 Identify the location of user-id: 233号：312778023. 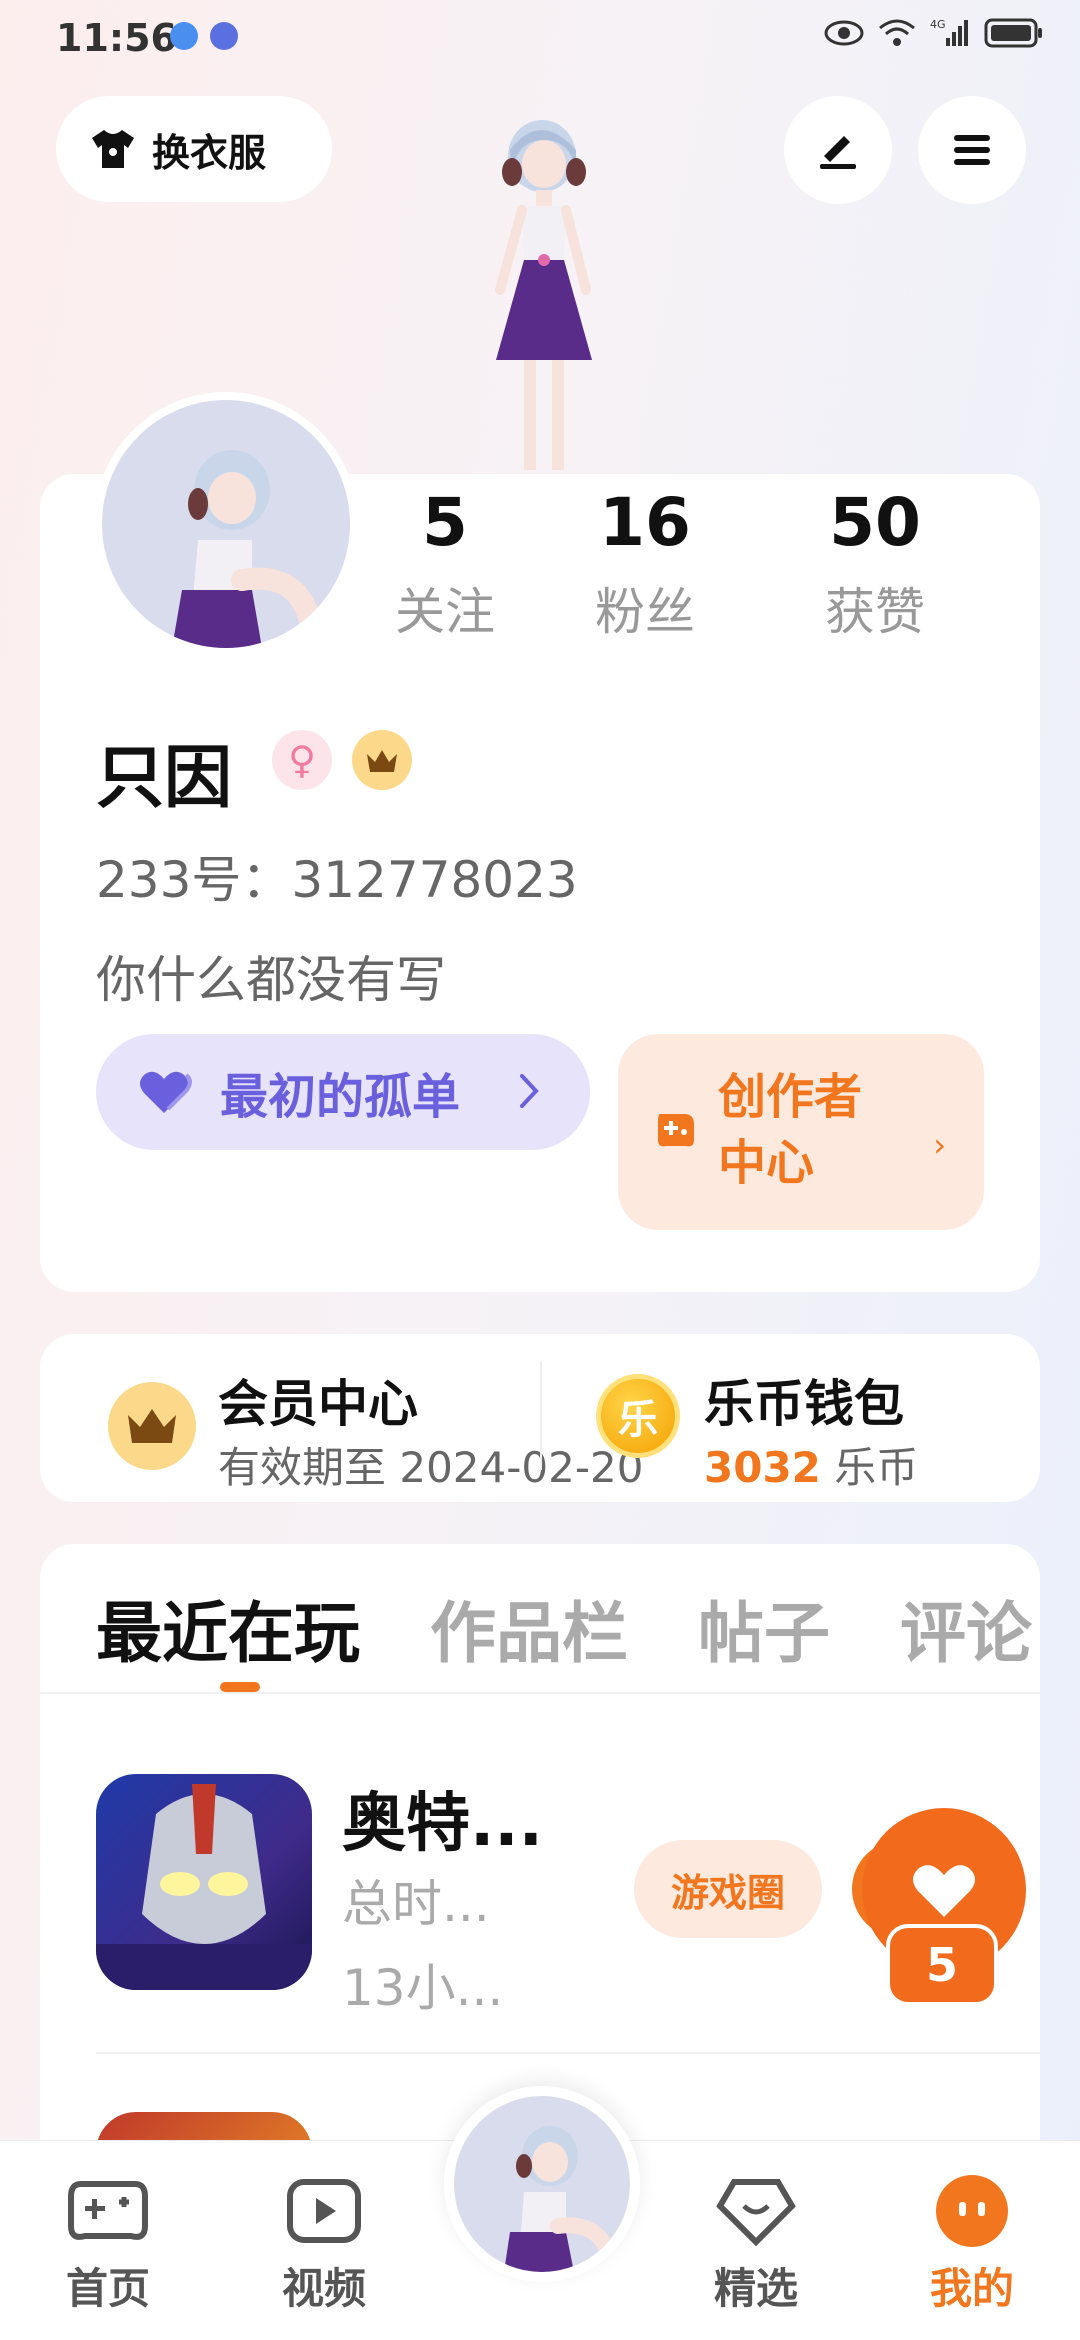
(337, 880).